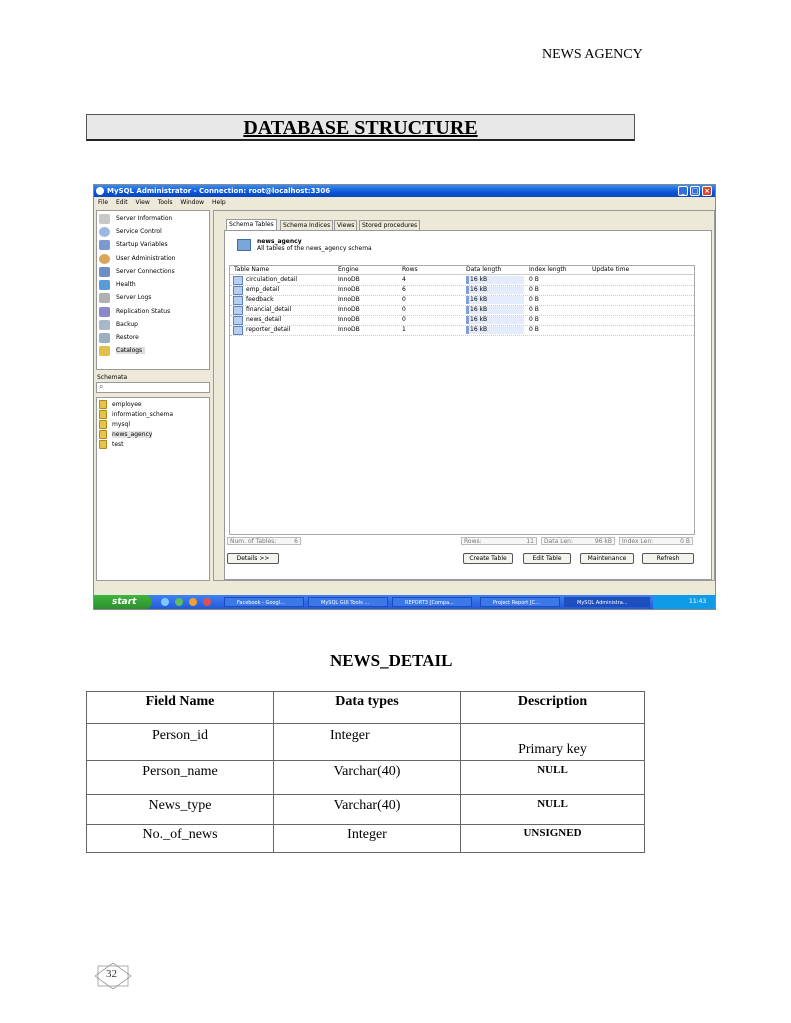  What do you see at coordinates (707, 191) in the screenshot?
I see `close-icon: ×` at bounding box center [707, 191].